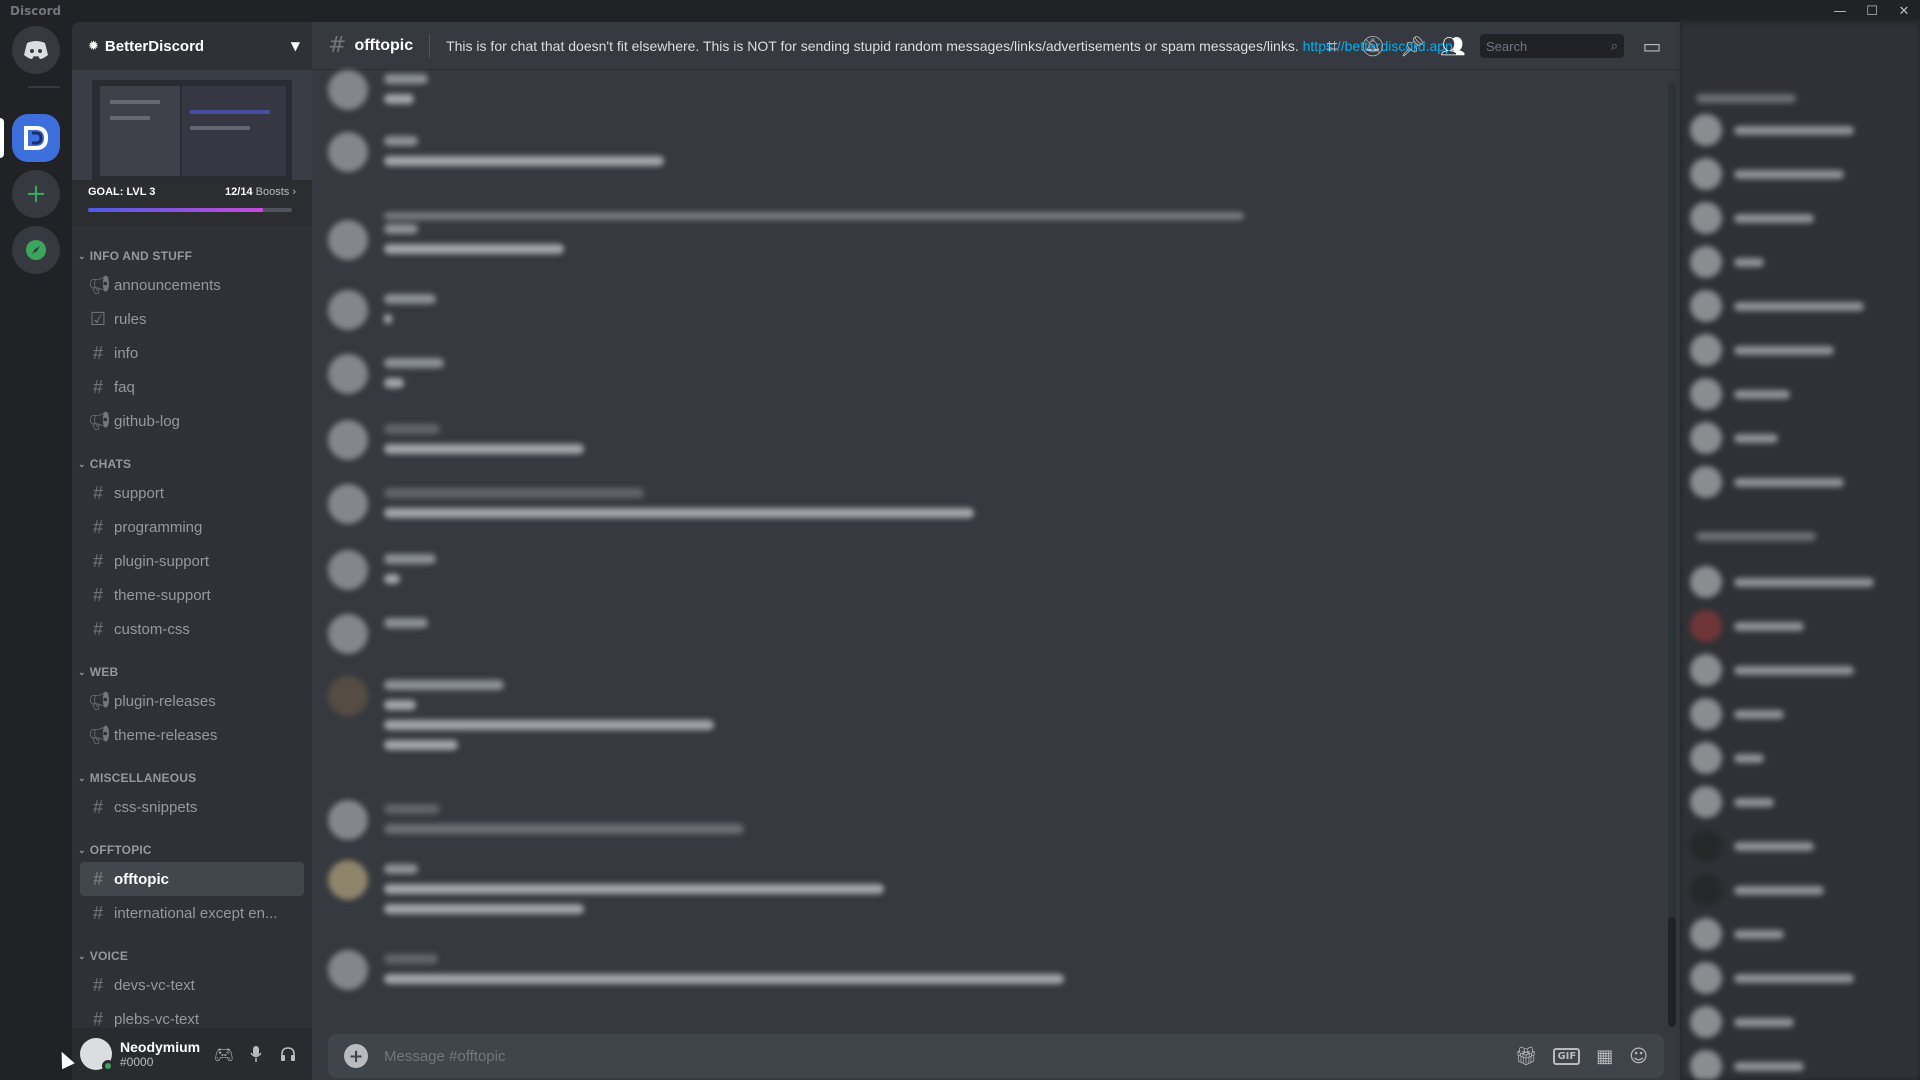 This screenshot has width=1920, height=1080. What do you see at coordinates (192, 985) in the screenshot?
I see `channel-item-devs-vc-text: # devs-vc-text` at bounding box center [192, 985].